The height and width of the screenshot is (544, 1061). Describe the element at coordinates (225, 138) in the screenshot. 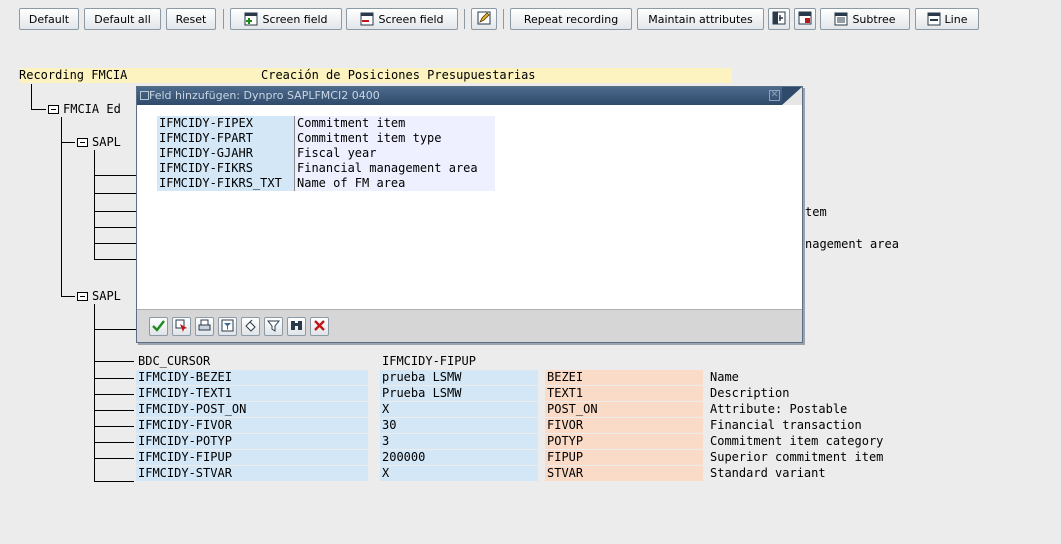

I see `dialog-field-name: IFMCIDY-FPART` at that location.